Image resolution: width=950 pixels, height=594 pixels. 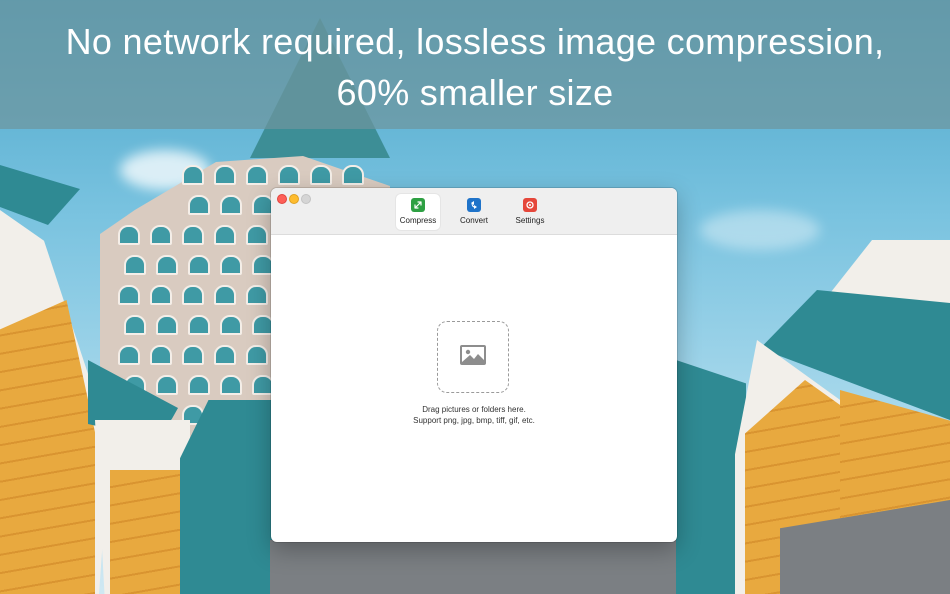 What do you see at coordinates (473, 220) in the screenshot?
I see `tab-convert-label: Convert` at bounding box center [473, 220].